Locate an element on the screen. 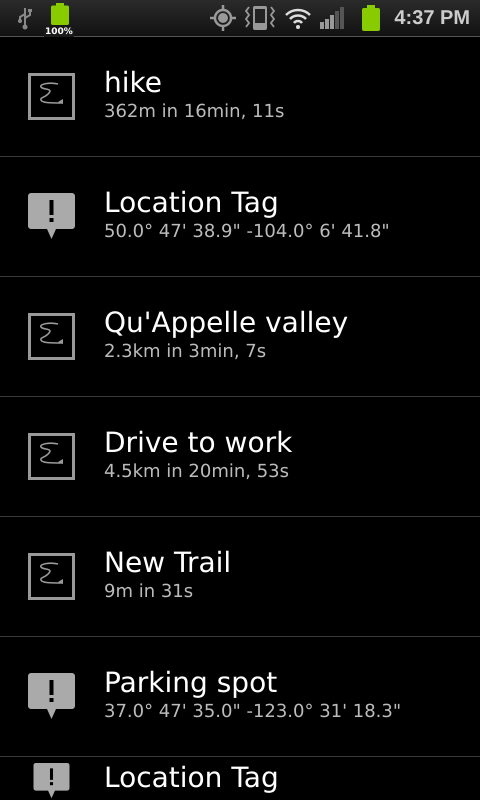 This screenshot has height=800, width=480. item-subtitle: 37.0° 47' 35.0" -123.0° 31' 18.3" is located at coordinates (253, 711).